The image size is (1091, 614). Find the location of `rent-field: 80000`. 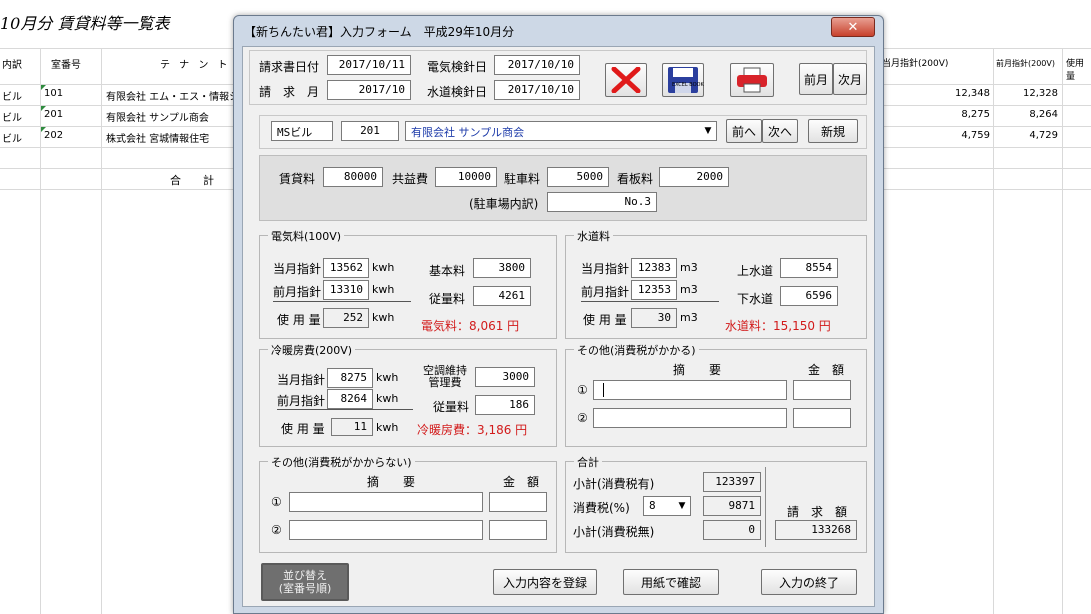

rent-field: 80000 is located at coordinates (353, 177).